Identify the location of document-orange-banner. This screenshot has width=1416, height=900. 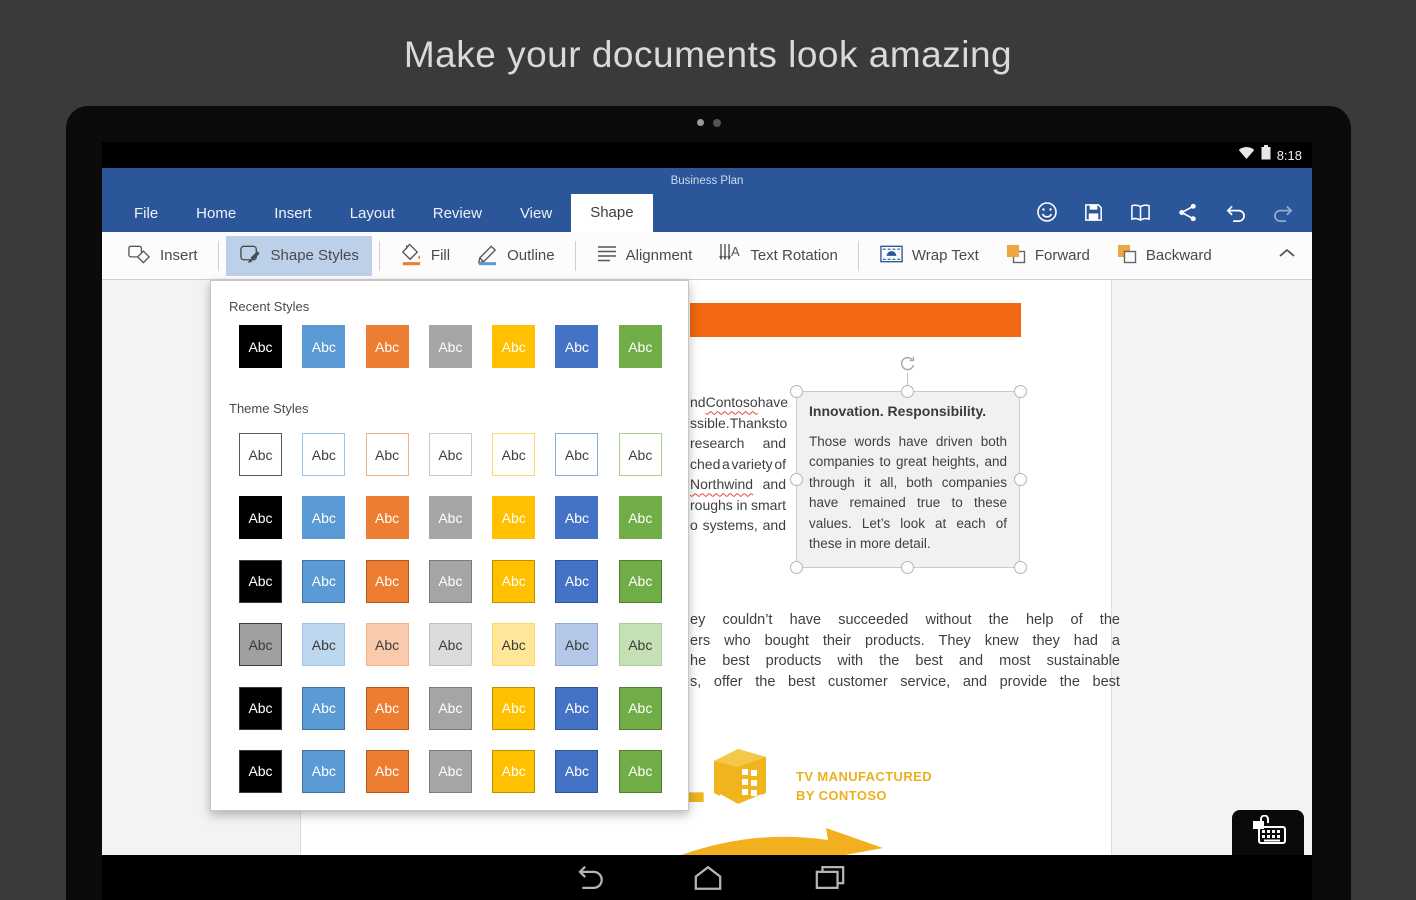
(855, 320).